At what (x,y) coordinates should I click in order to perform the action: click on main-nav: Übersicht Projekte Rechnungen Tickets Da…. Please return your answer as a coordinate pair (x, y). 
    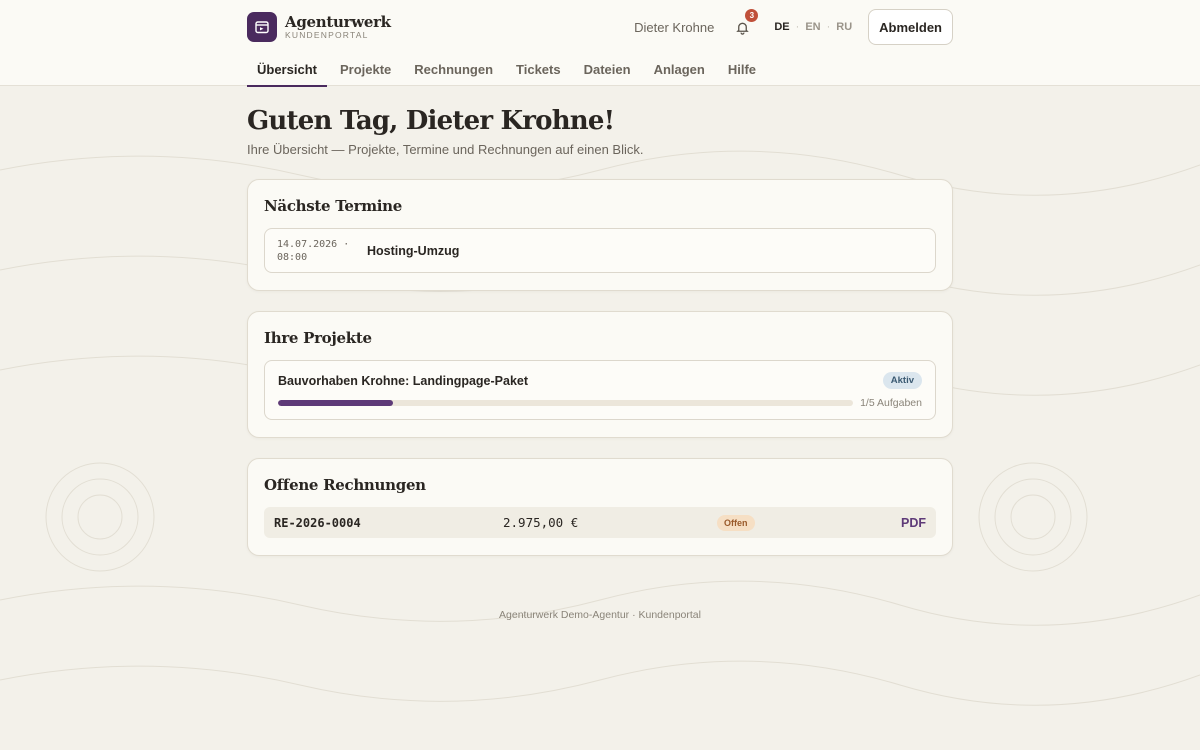
    Looking at the image, I should click on (600, 70).